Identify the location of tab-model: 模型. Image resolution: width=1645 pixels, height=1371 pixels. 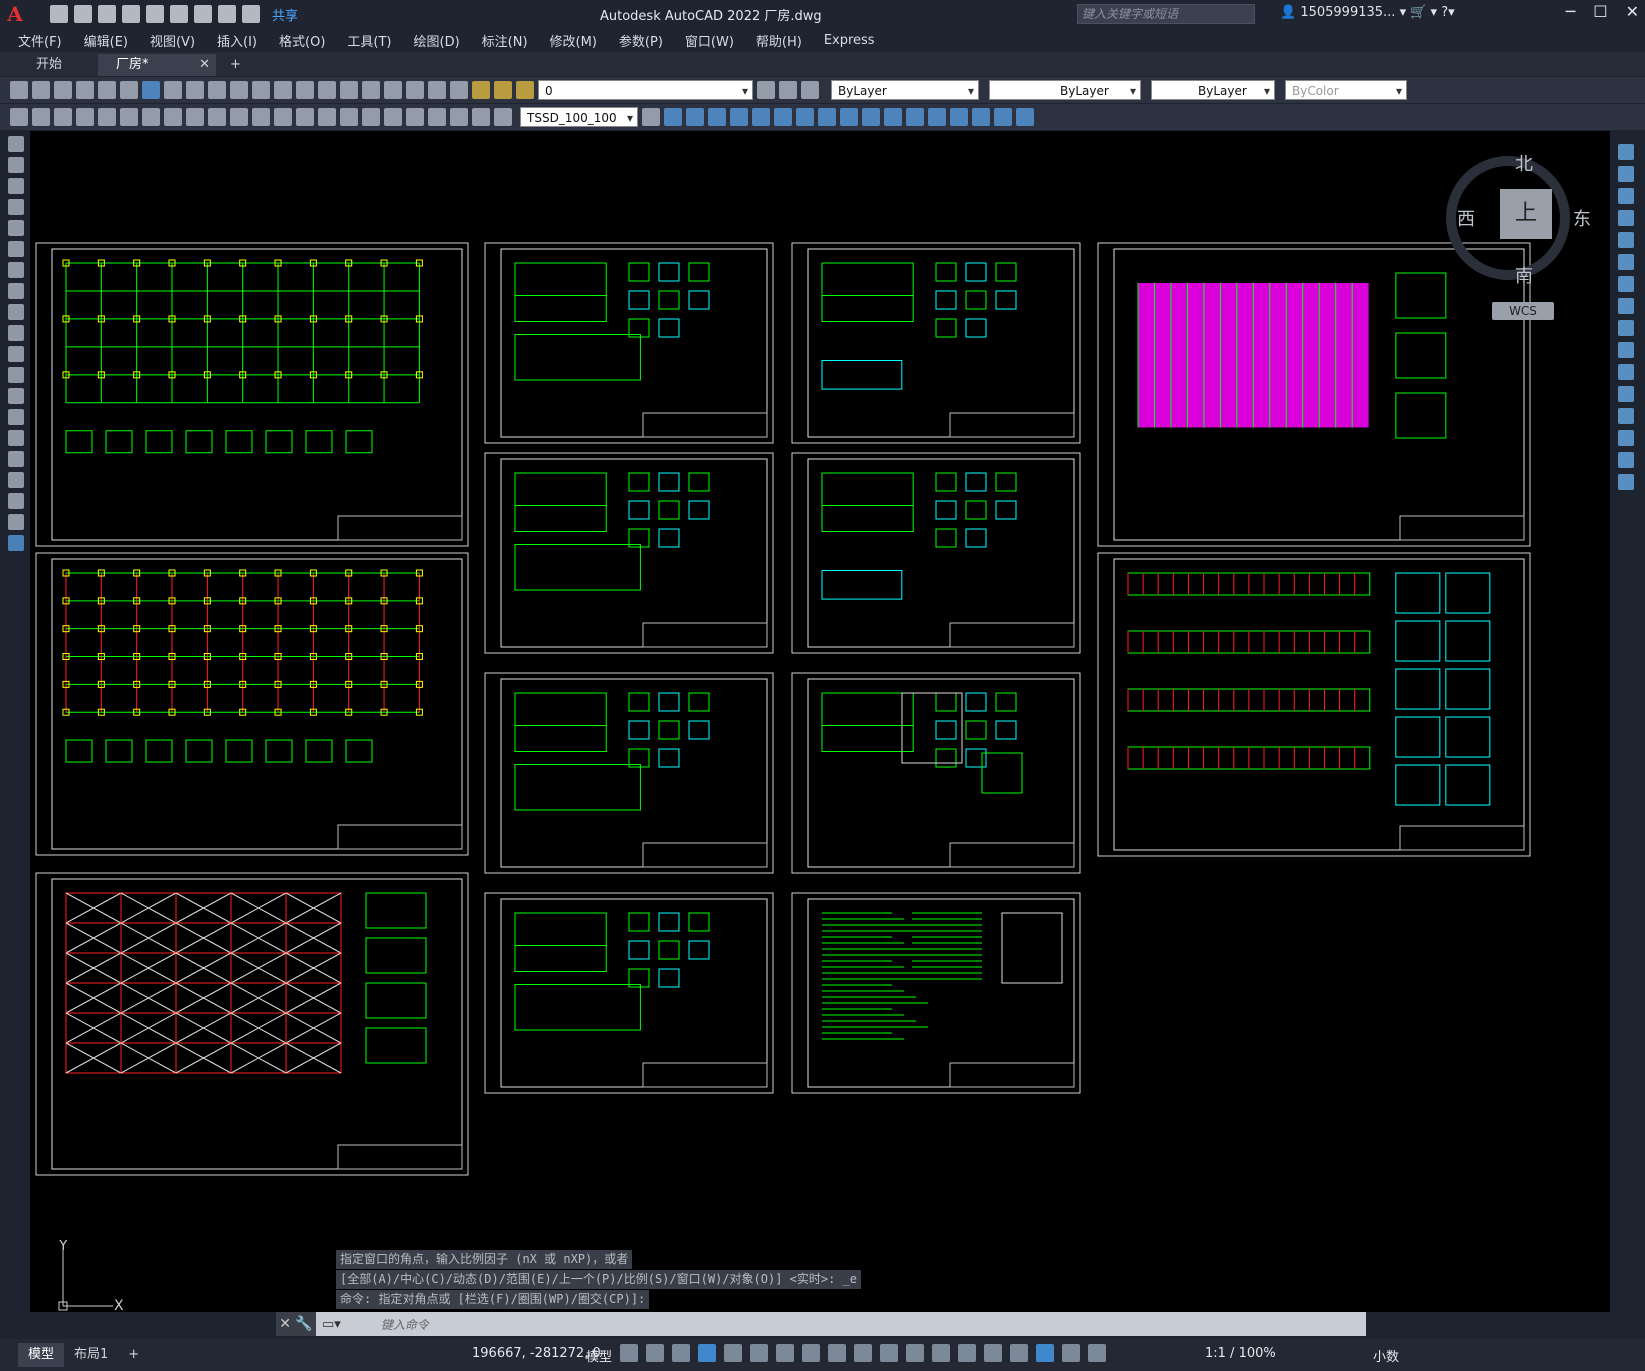
(41, 1355).